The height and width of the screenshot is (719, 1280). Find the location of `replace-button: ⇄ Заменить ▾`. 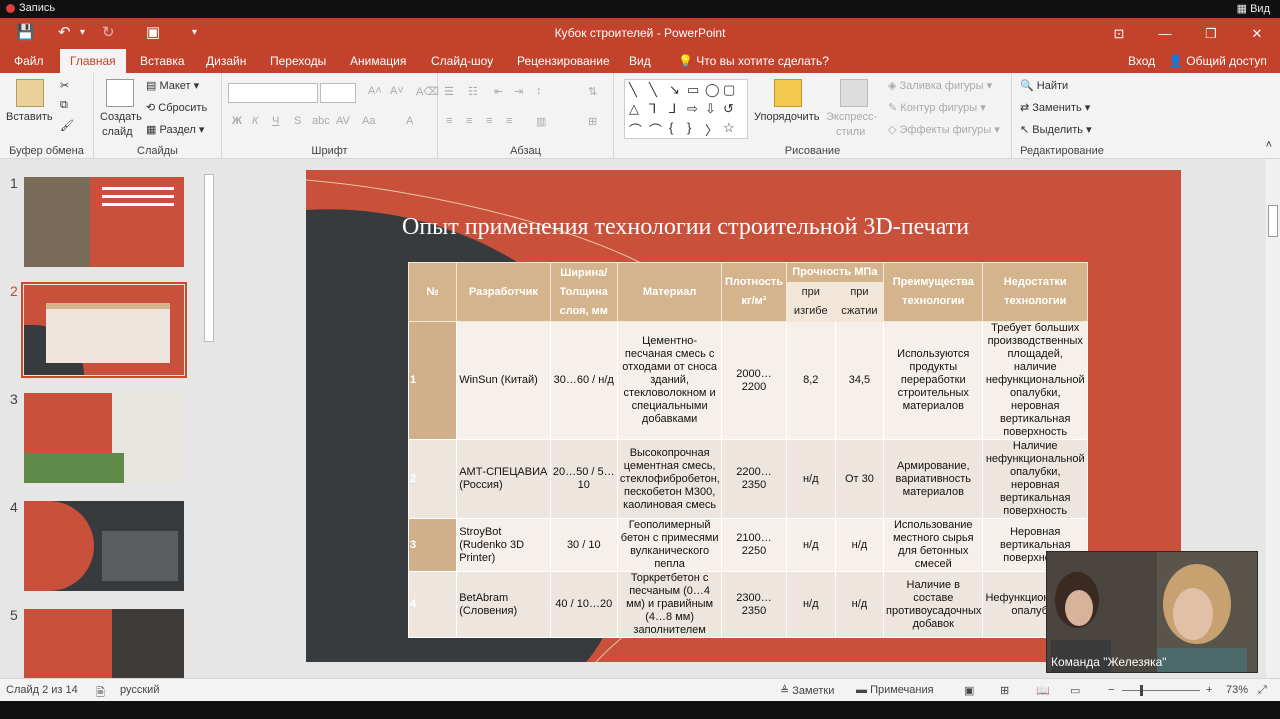

replace-button: ⇄ Заменить ▾ is located at coordinates (1055, 107).